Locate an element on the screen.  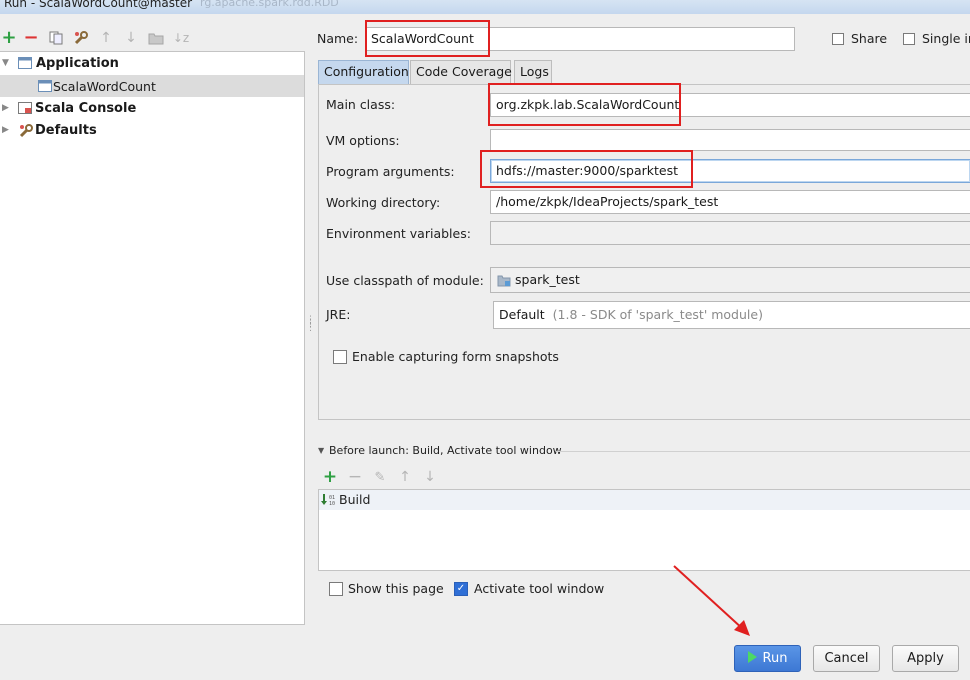
single-instance-label: Single in is located at coordinates (946, 38).